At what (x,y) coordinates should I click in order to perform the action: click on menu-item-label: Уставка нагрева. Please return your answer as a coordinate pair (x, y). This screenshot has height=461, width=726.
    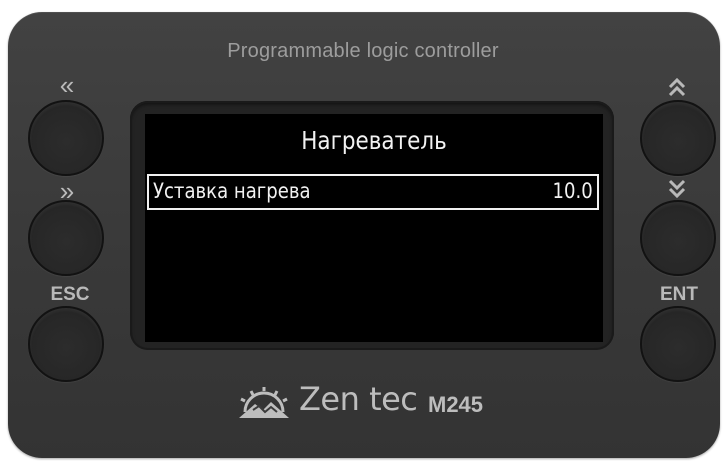
    Looking at the image, I should click on (232, 191).